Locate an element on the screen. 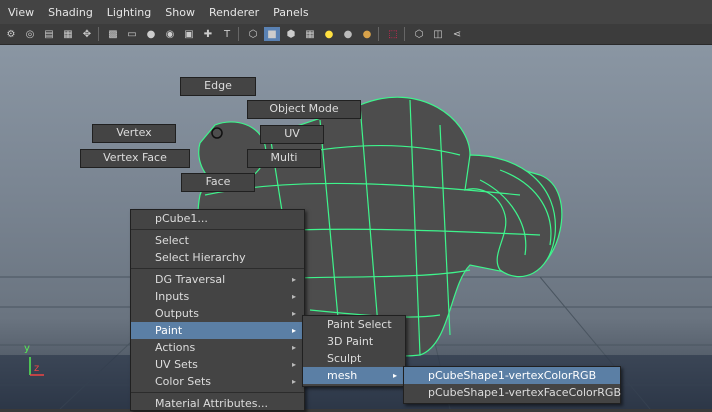 The height and width of the screenshot is (412, 712). x-ray-icon: ⬡ is located at coordinates (419, 34).